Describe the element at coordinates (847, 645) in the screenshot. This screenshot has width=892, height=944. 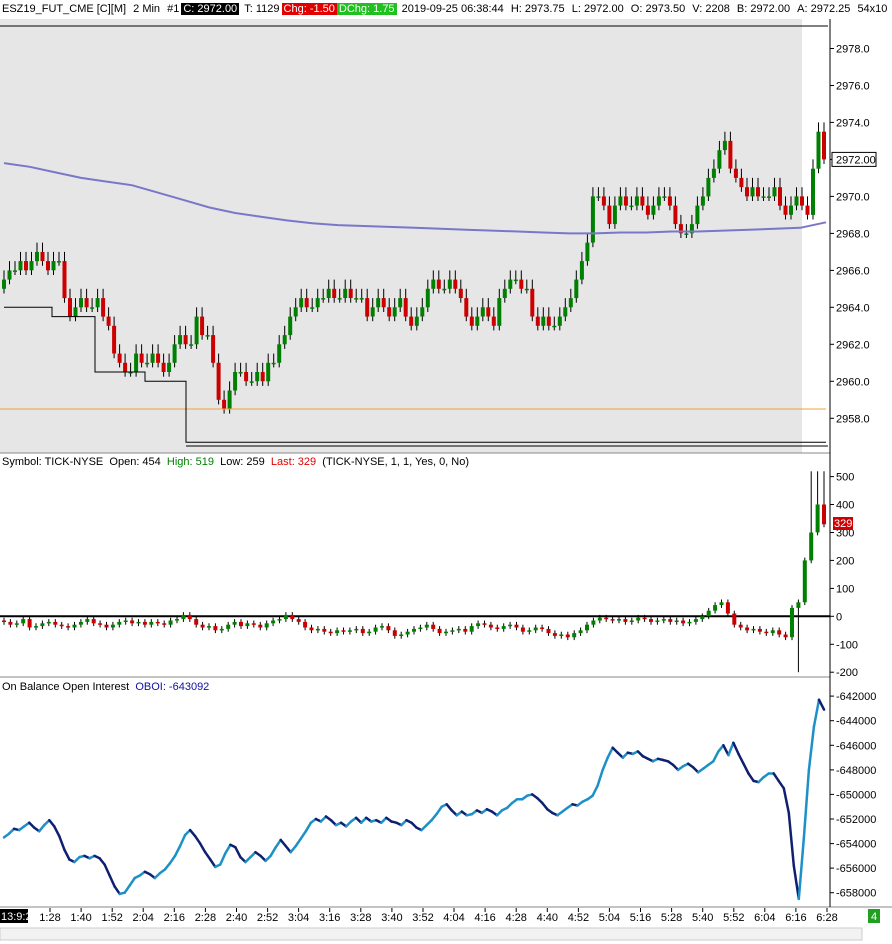
I see `tick-axis-label: -100` at that location.